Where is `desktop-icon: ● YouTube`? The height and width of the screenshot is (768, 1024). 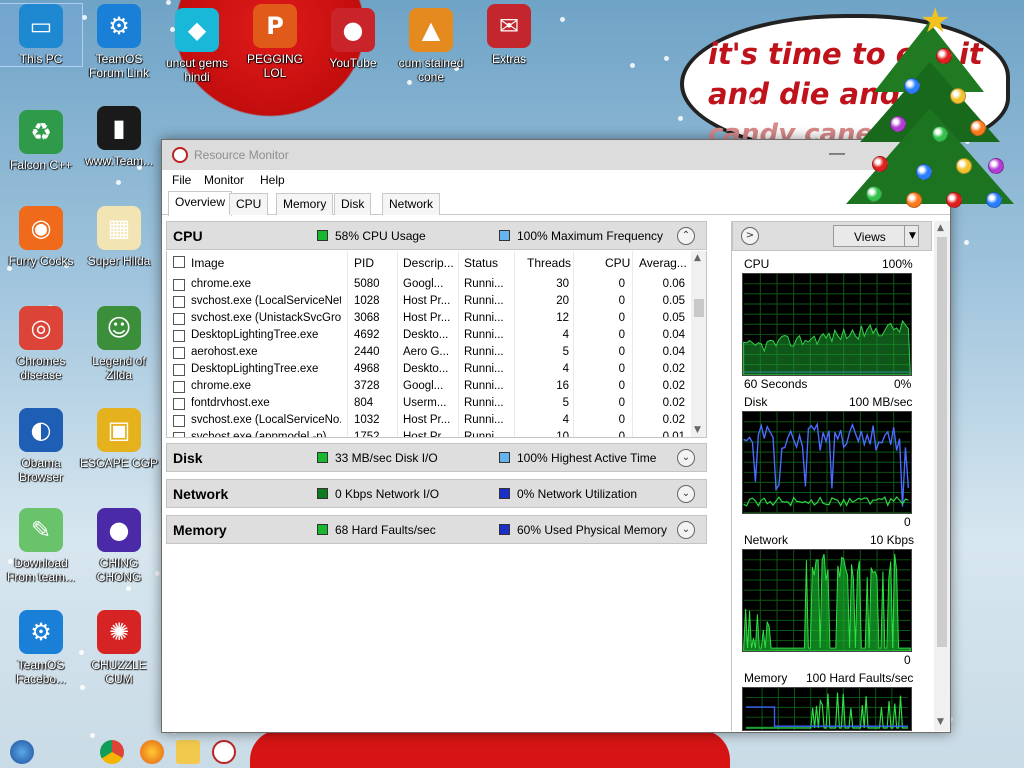
desktop-icon: ● YouTube is located at coordinates (353, 39).